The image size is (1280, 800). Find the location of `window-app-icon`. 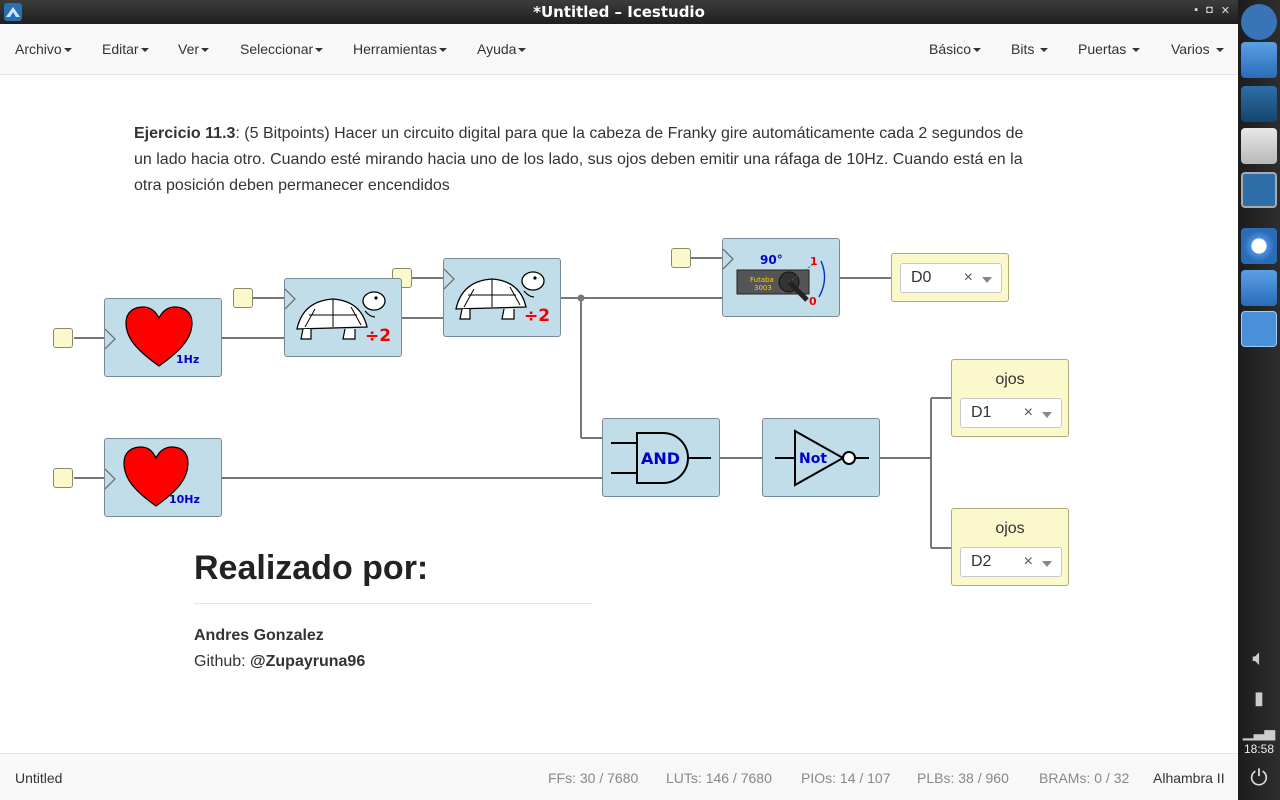

window-app-icon is located at coordinates (1259, 146).